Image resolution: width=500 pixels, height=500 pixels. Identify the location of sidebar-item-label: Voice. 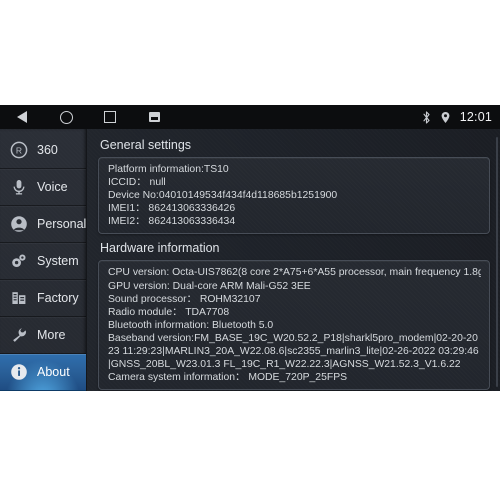
(52, 187).